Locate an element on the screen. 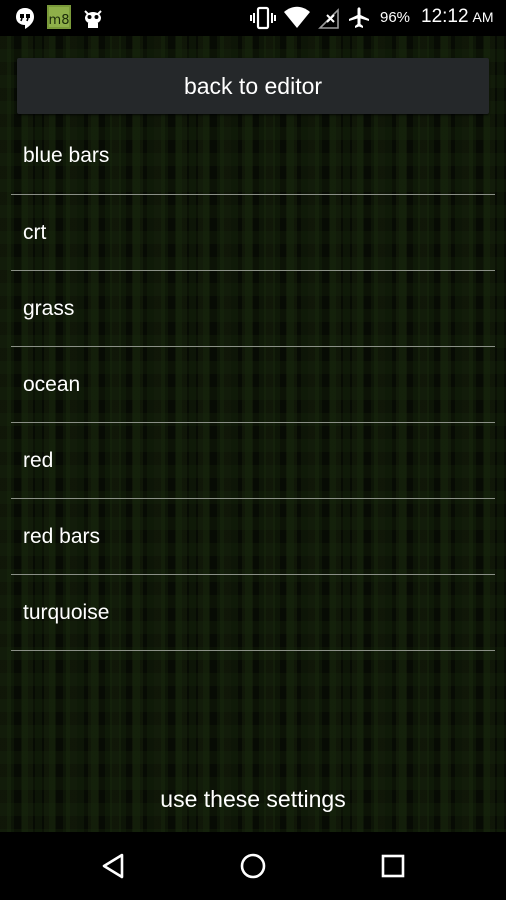 This screenshot has height=900, width=506. preset-item-red-bars: red bars is located at coordinates (253, 537).